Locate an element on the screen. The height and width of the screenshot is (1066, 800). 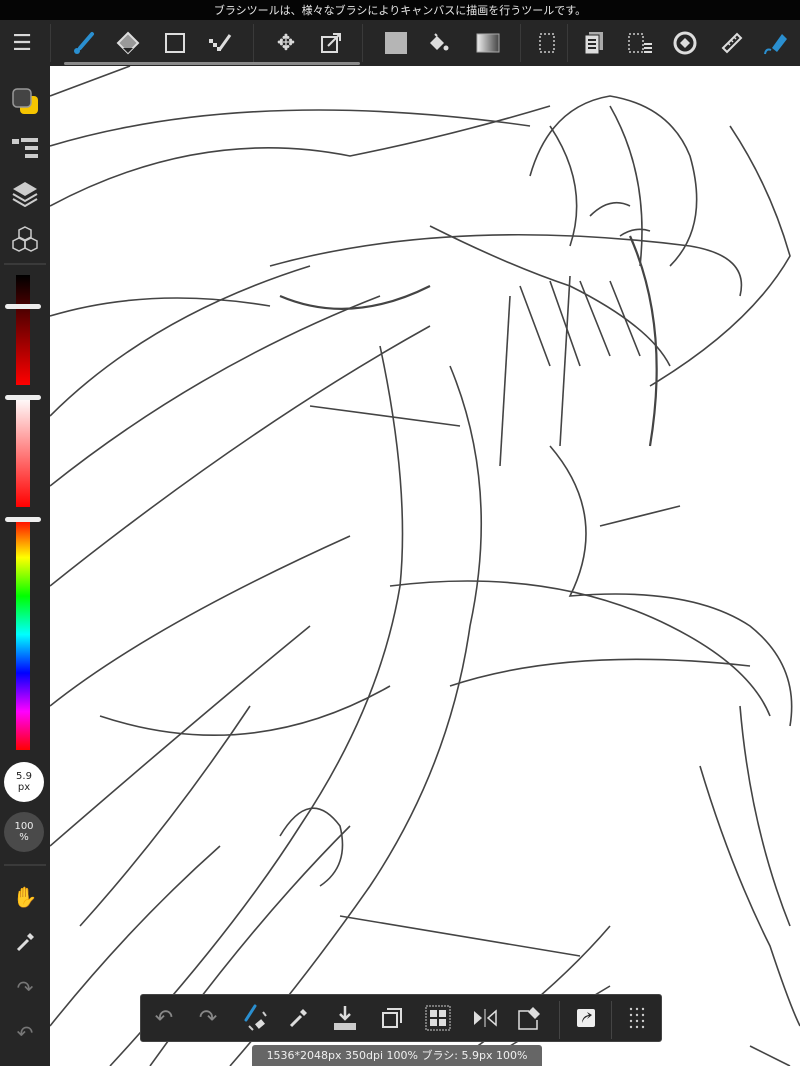
left-sidebar: 5.9 px 100 % ✋ ↷ ↶ is located at coordinates (25, 566).